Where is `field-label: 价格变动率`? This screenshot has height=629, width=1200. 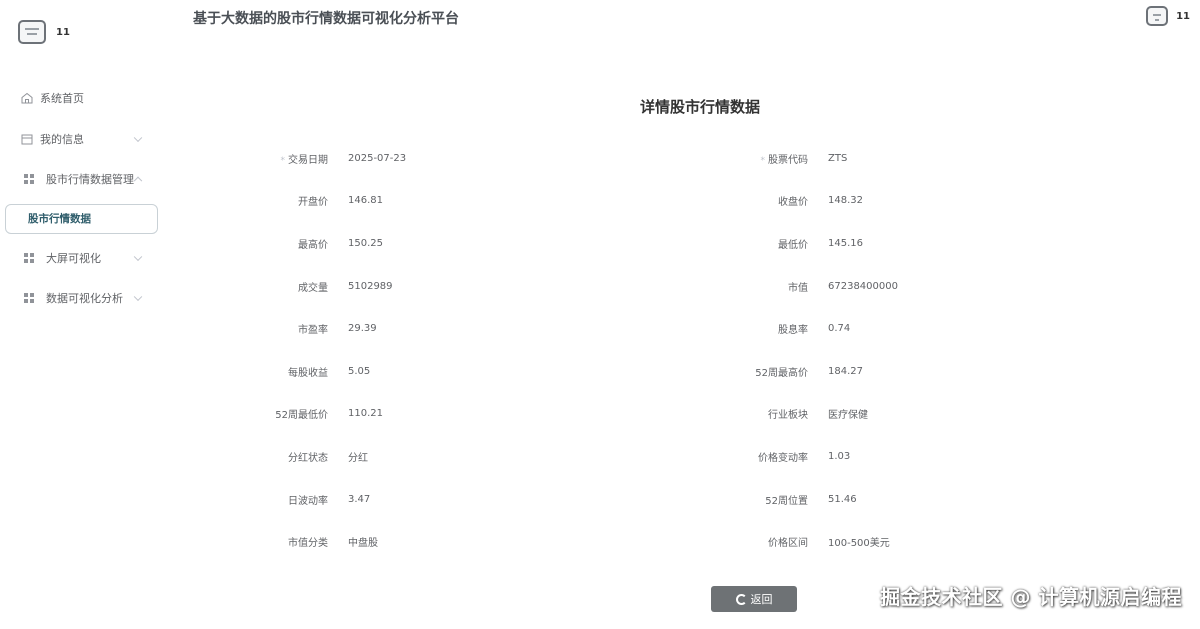
field-label: 价格变动率 is located at coordinates (783, 456).